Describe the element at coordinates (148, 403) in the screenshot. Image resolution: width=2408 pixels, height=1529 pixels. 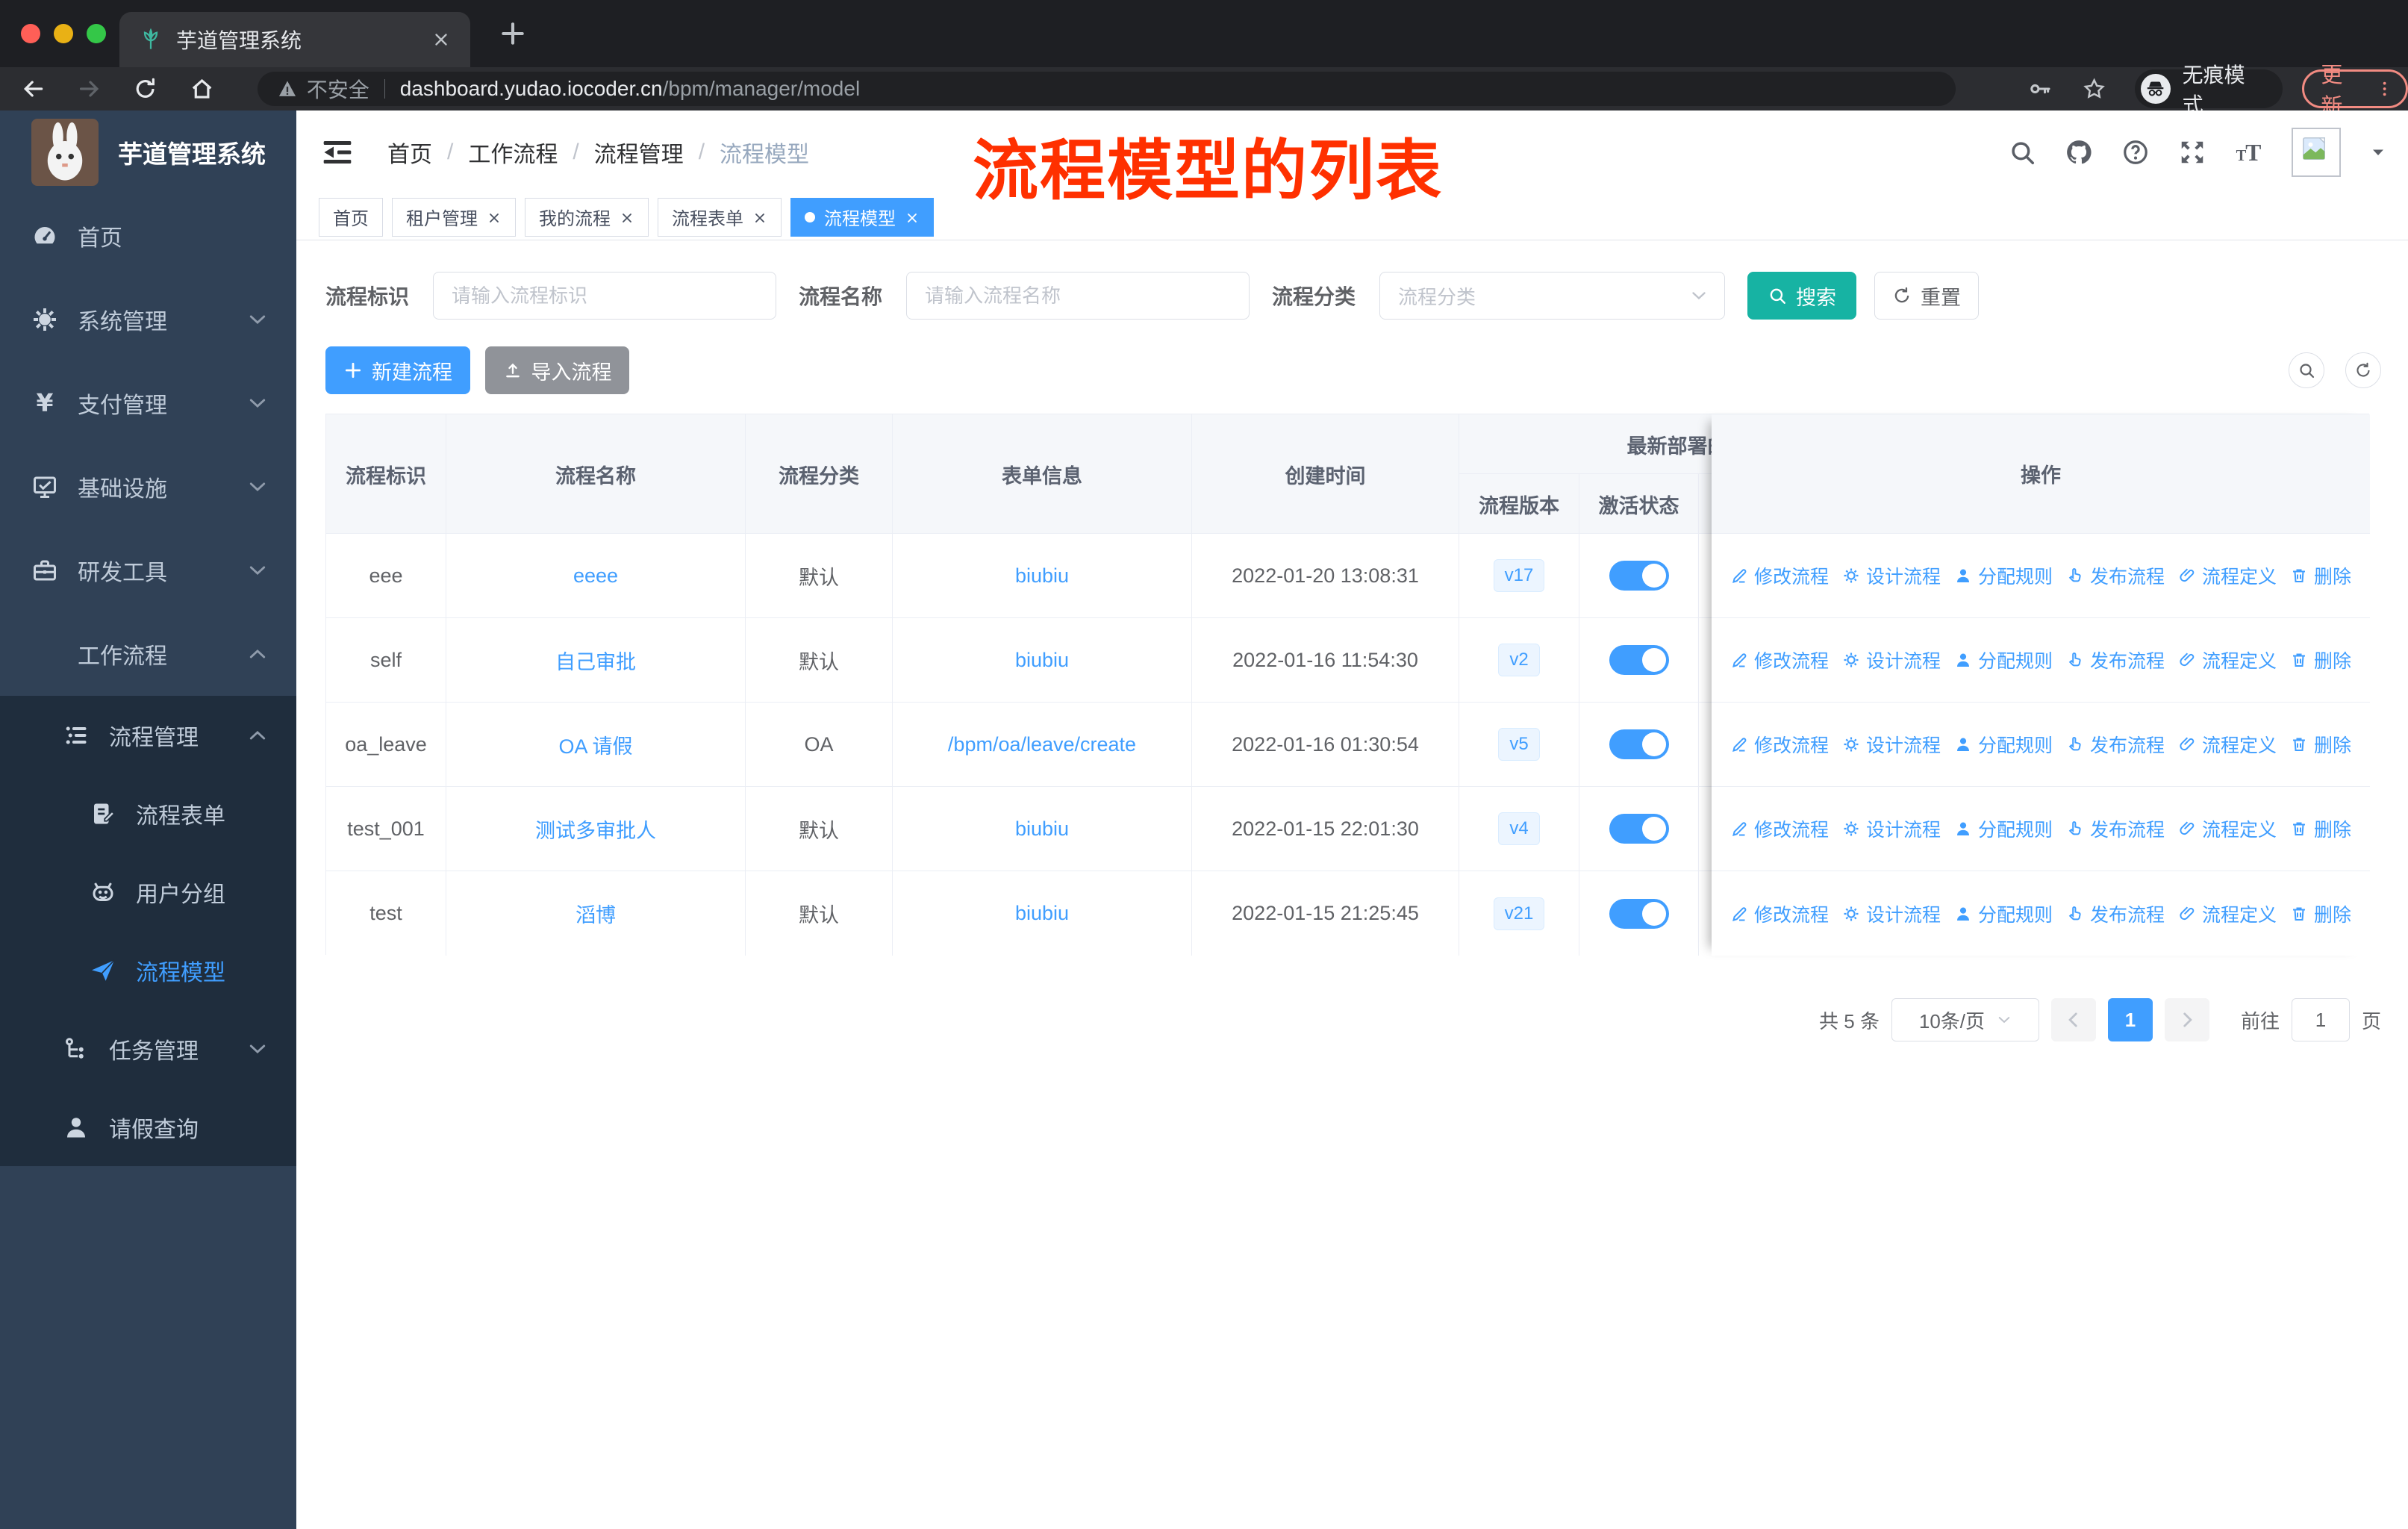
I see `sidebar-item-payment: ¥ 支付管理` at that location.